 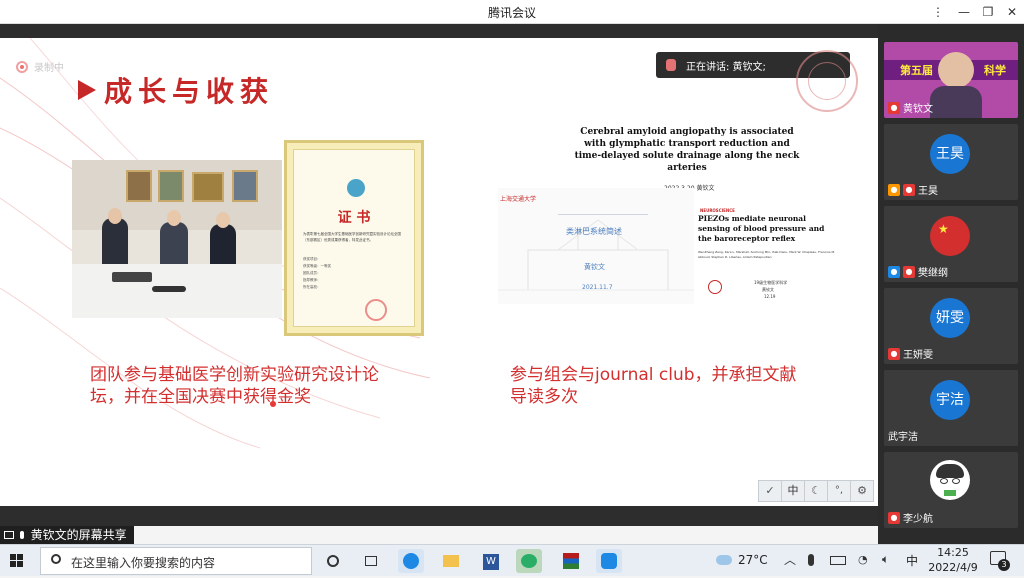 What do you see at coordinates (950, 318) in the screenshot?
I see `avatar: 妍雯` at bounding box center [950, 318].